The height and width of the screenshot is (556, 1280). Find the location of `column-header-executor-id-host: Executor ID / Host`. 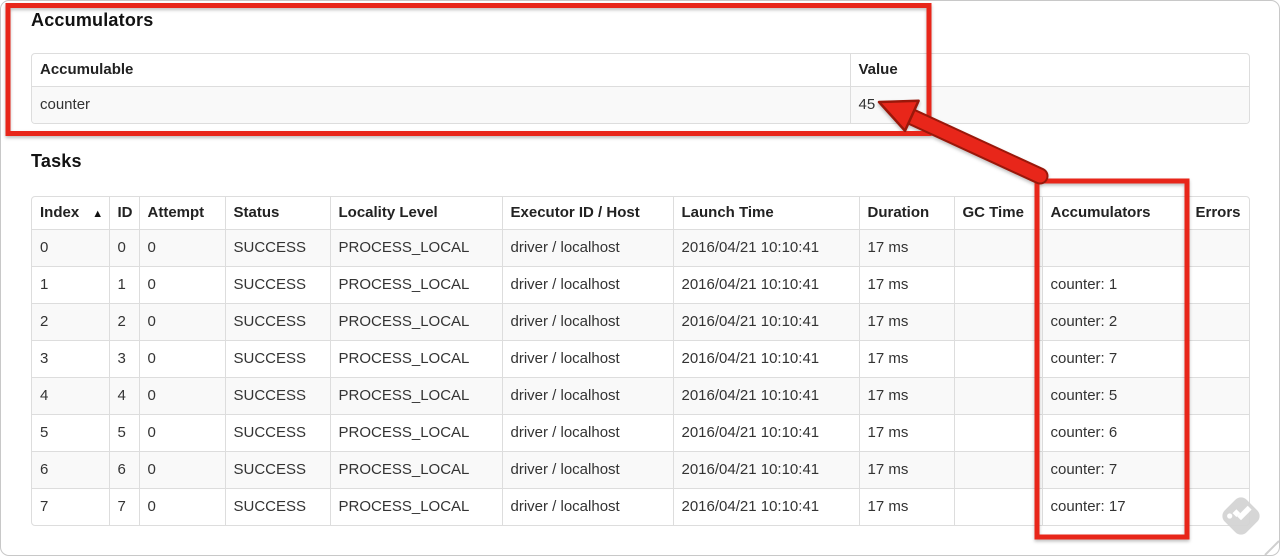

column-header-executor-id-host: Executor ID / Host is located at coordinates (587, 213).